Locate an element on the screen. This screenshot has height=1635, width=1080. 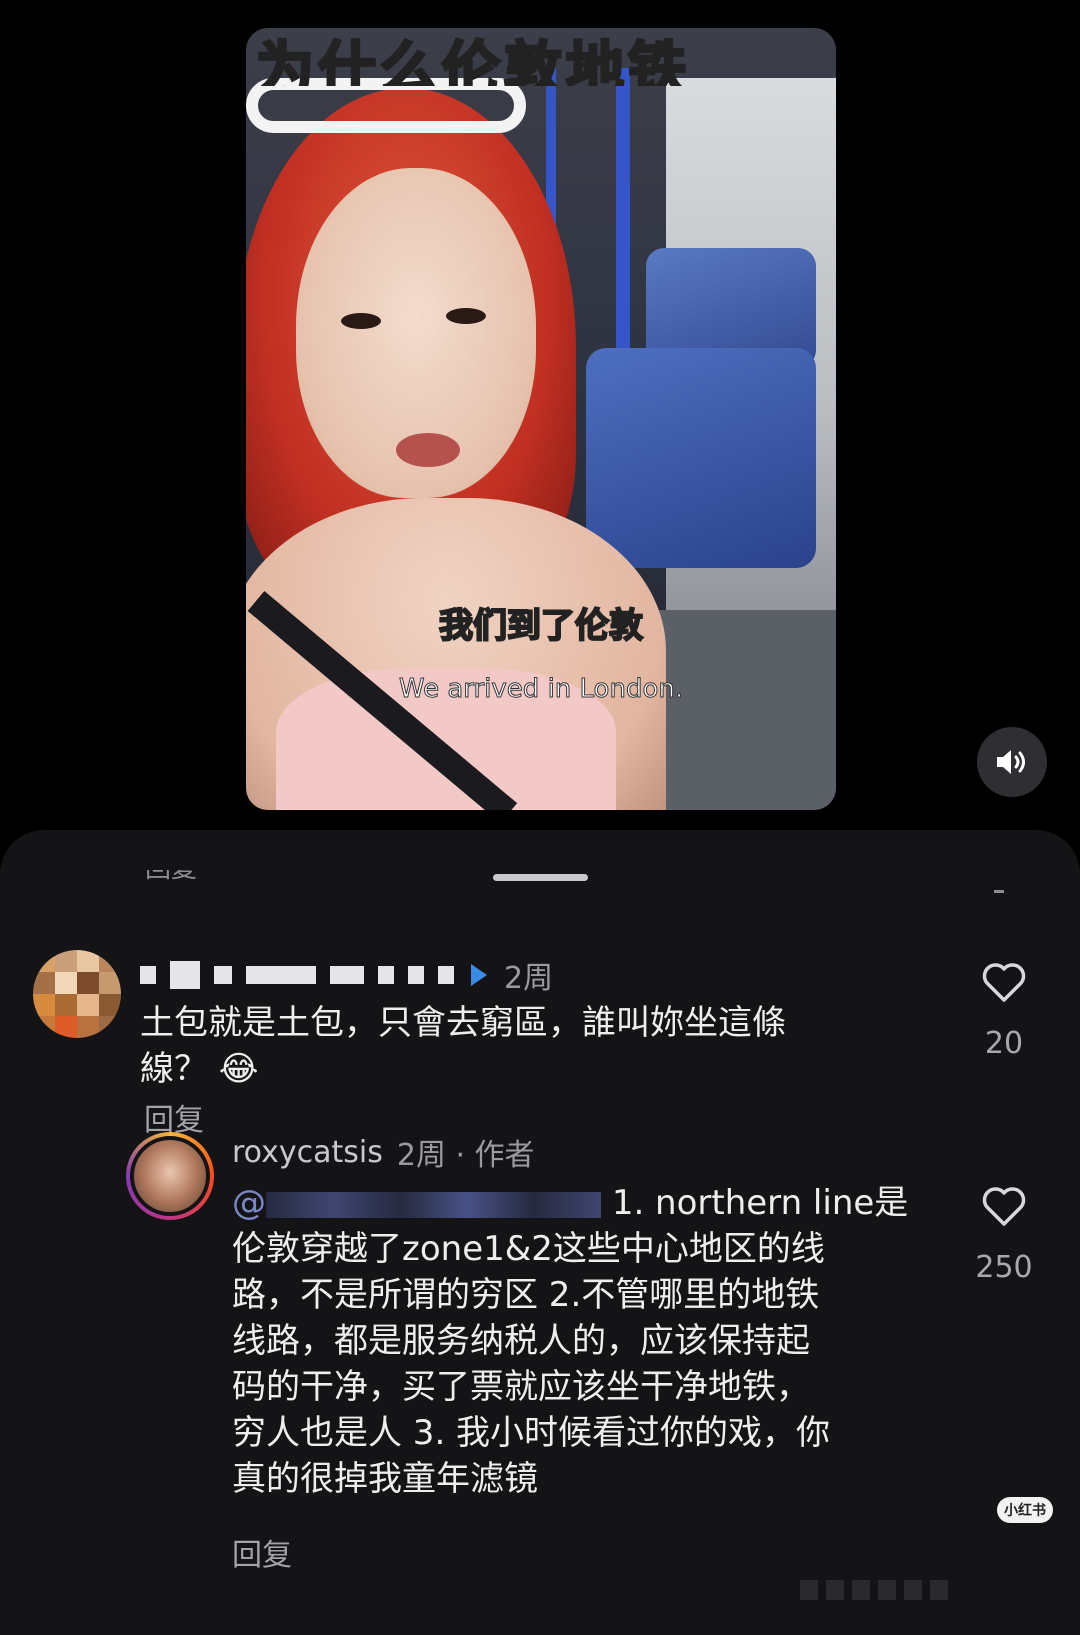
comment-text-line: @ 1. northern line是 is located at coordinates (570, 1203).